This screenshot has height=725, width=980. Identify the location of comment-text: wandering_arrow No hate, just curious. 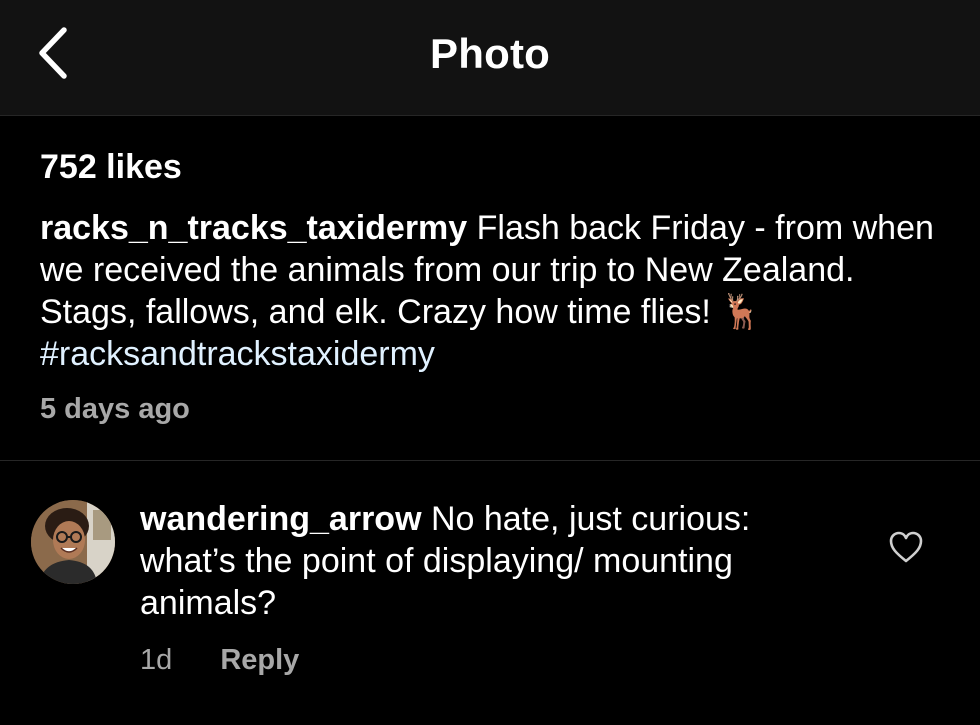
(490, 561).